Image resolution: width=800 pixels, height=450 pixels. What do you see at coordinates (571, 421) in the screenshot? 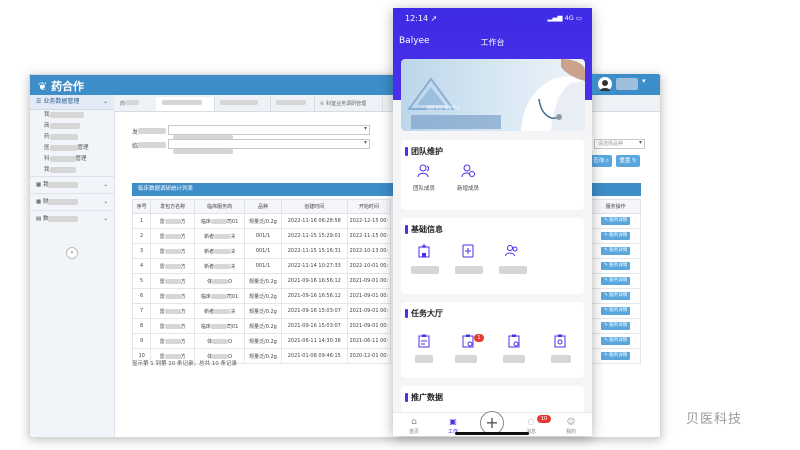
I see `user-icon: ☺` at bounding box center [571, 421].